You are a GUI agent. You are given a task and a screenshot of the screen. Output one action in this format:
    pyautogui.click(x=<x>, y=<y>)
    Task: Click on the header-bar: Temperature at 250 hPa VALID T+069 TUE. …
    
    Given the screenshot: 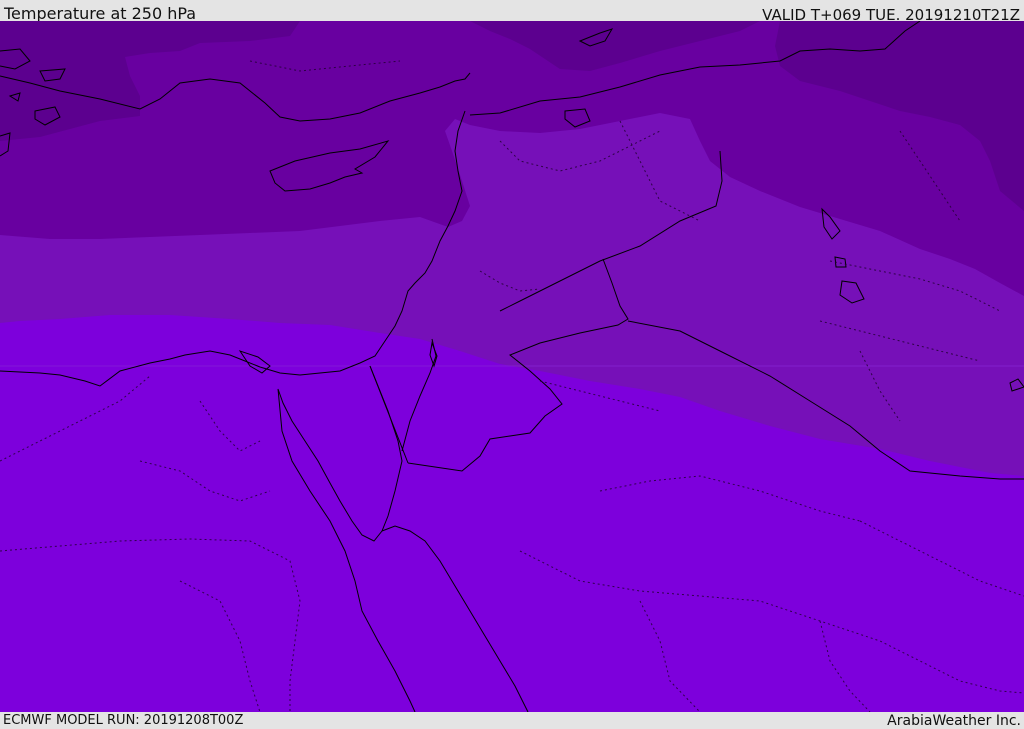 What is the action you would take?
    pyautogui.click(x=512, y=12)
    